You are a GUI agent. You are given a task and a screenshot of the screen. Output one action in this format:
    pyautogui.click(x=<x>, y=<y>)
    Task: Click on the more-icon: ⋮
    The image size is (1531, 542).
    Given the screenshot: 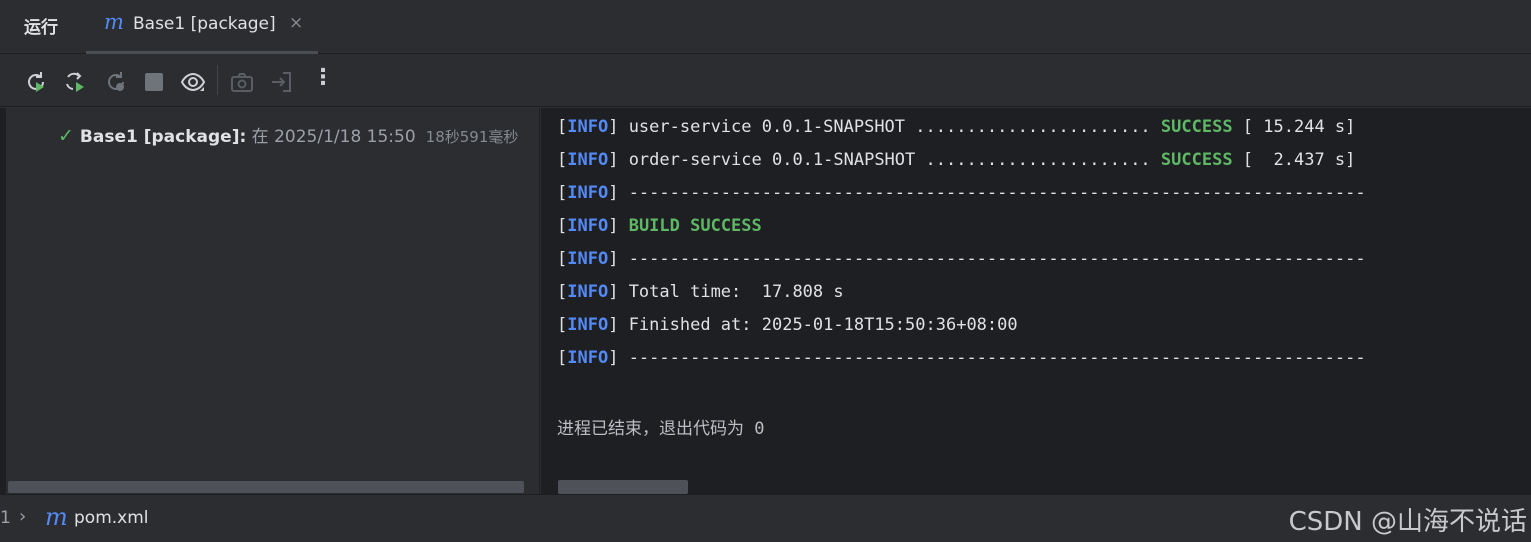 What is the action you would take?
    pyautogui.click(x=323, y=78)
    